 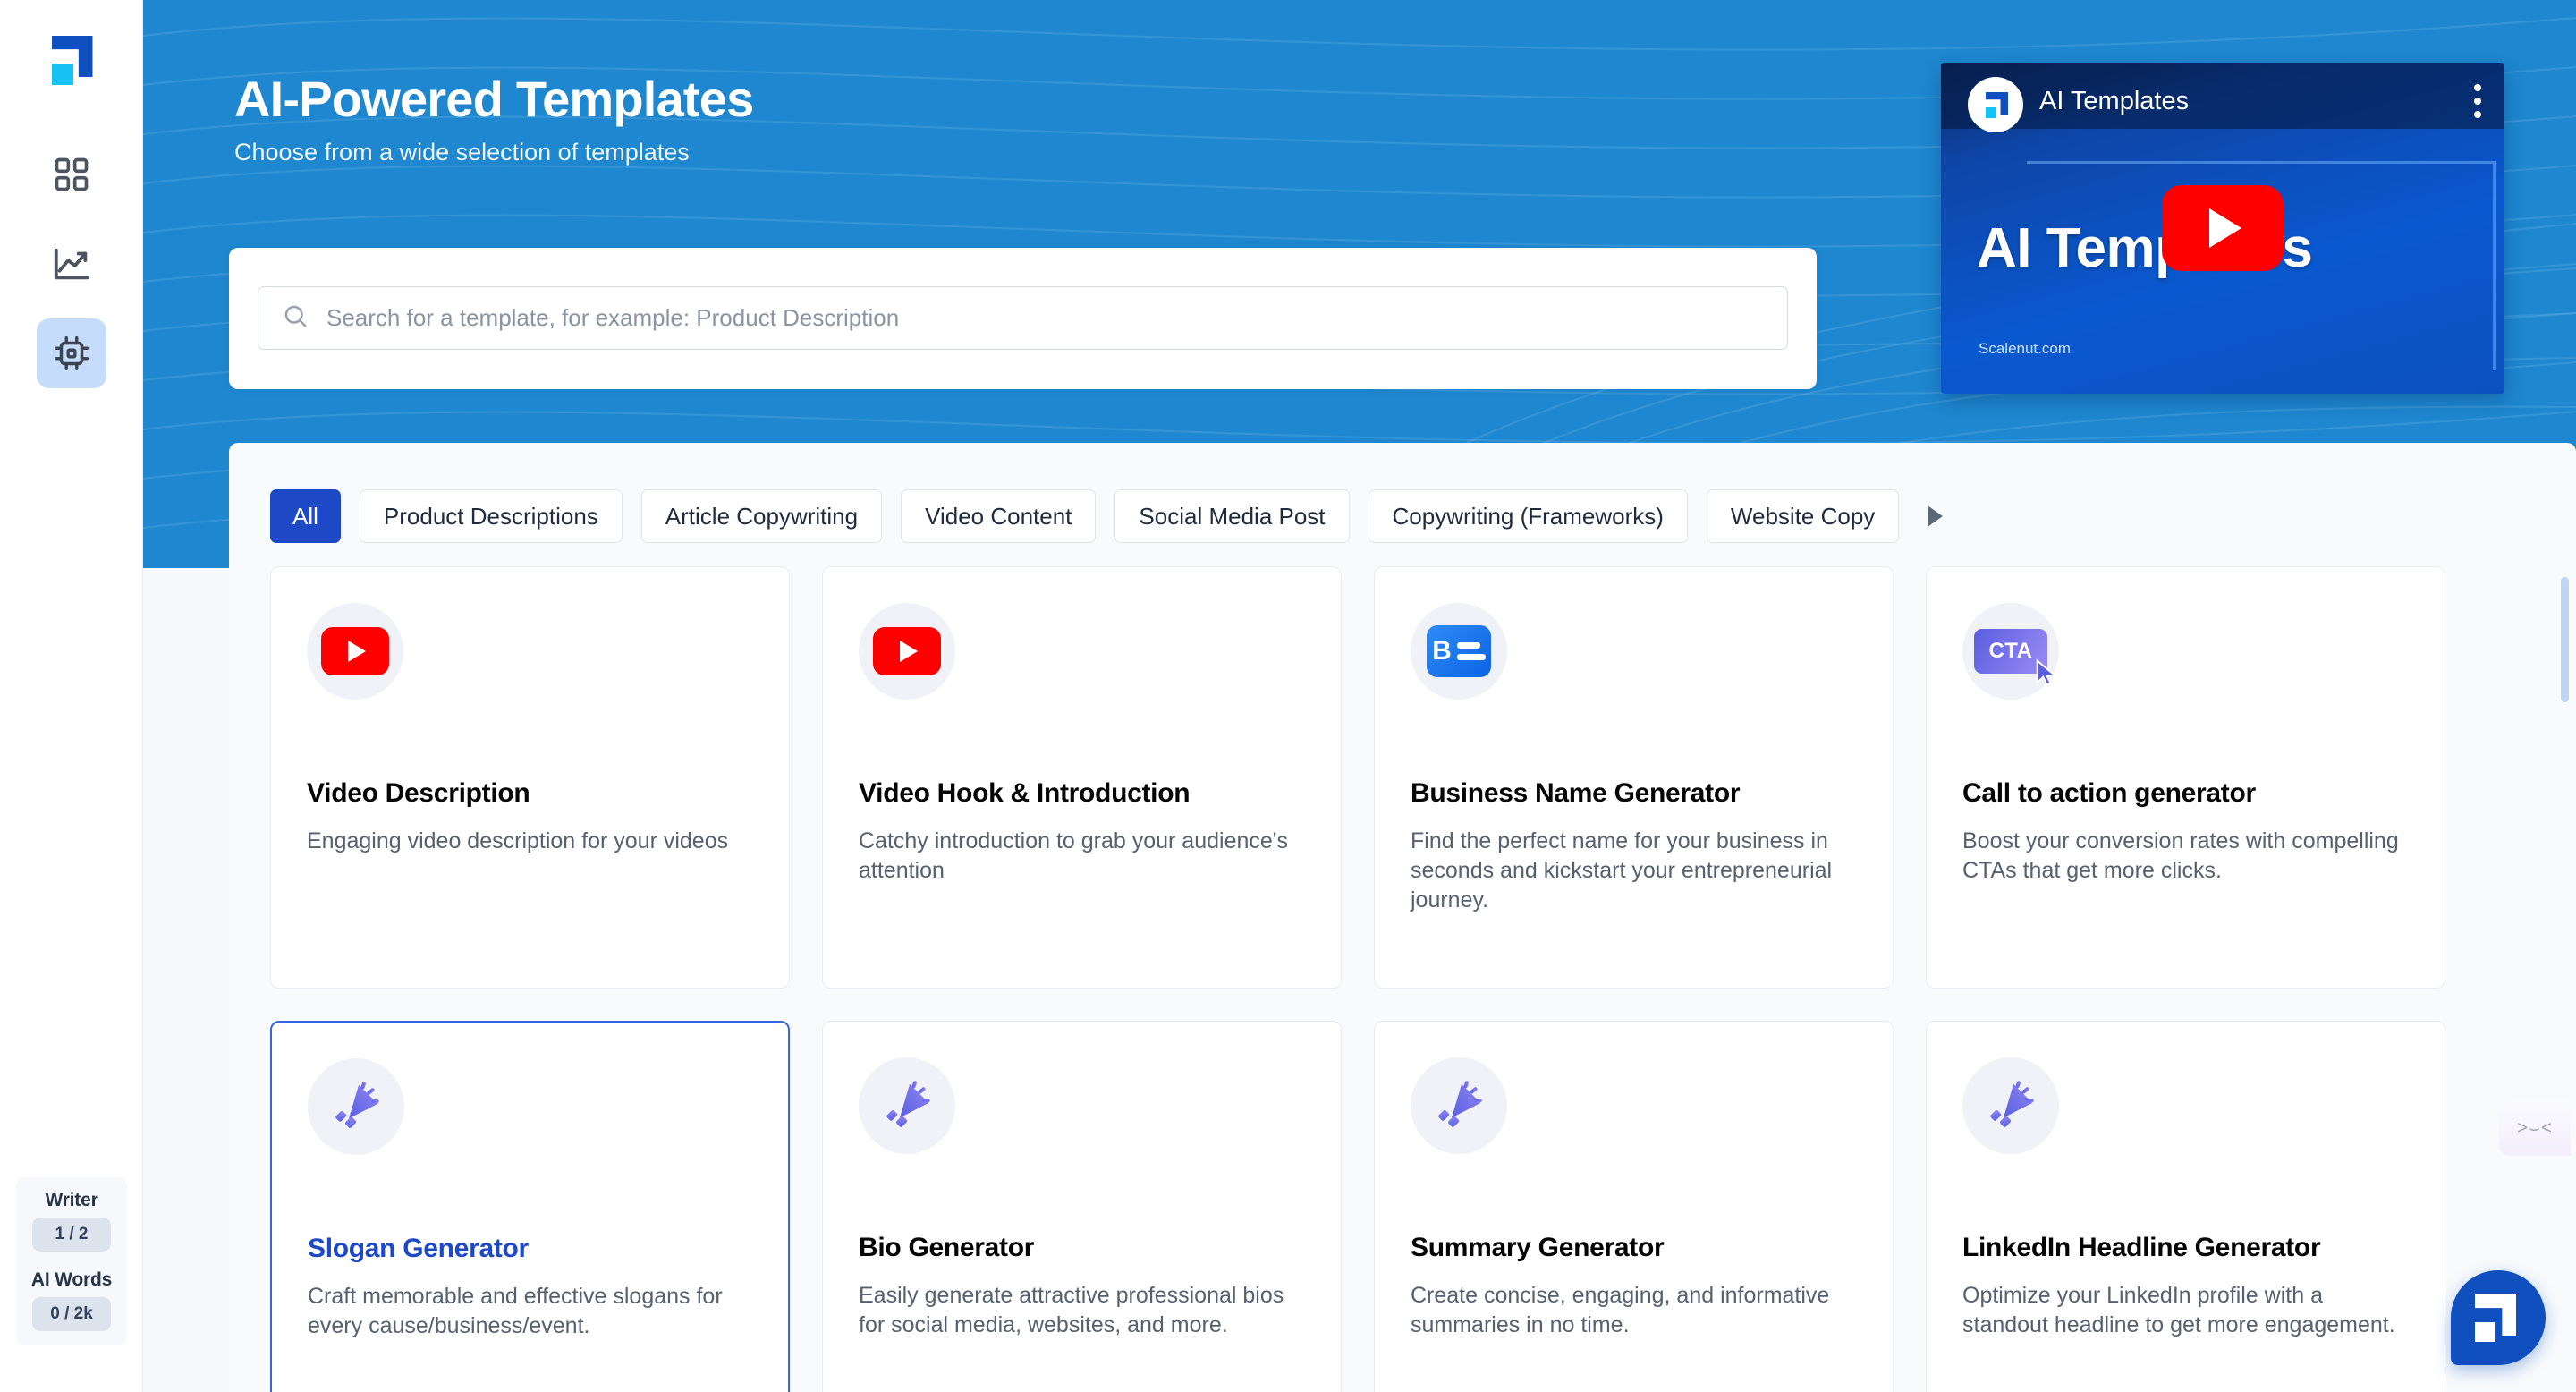 I want to click on logo-shape-small, so click(x=62, y=74).